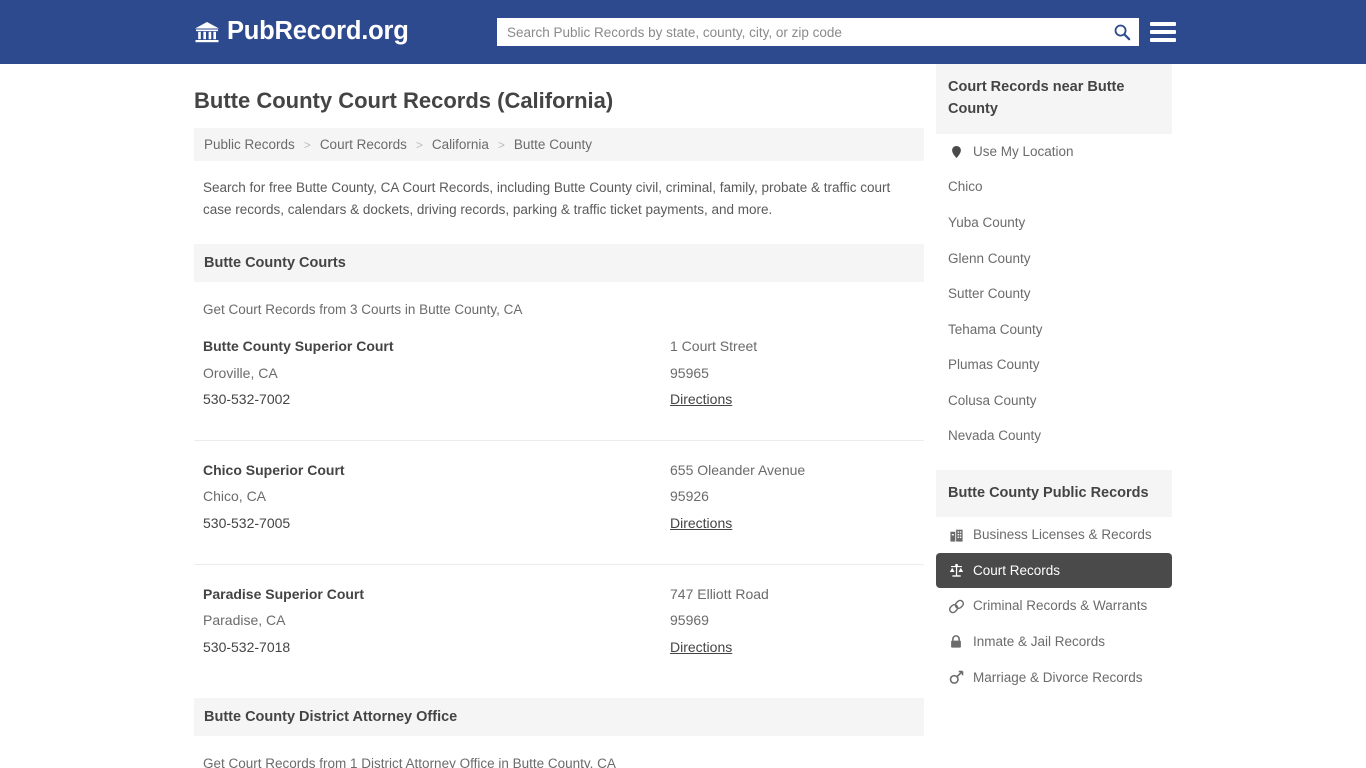  Describe the element at coordinates (1017, 570) in the screenshot. I see `sidebar-item-label: Court Records` at that location.